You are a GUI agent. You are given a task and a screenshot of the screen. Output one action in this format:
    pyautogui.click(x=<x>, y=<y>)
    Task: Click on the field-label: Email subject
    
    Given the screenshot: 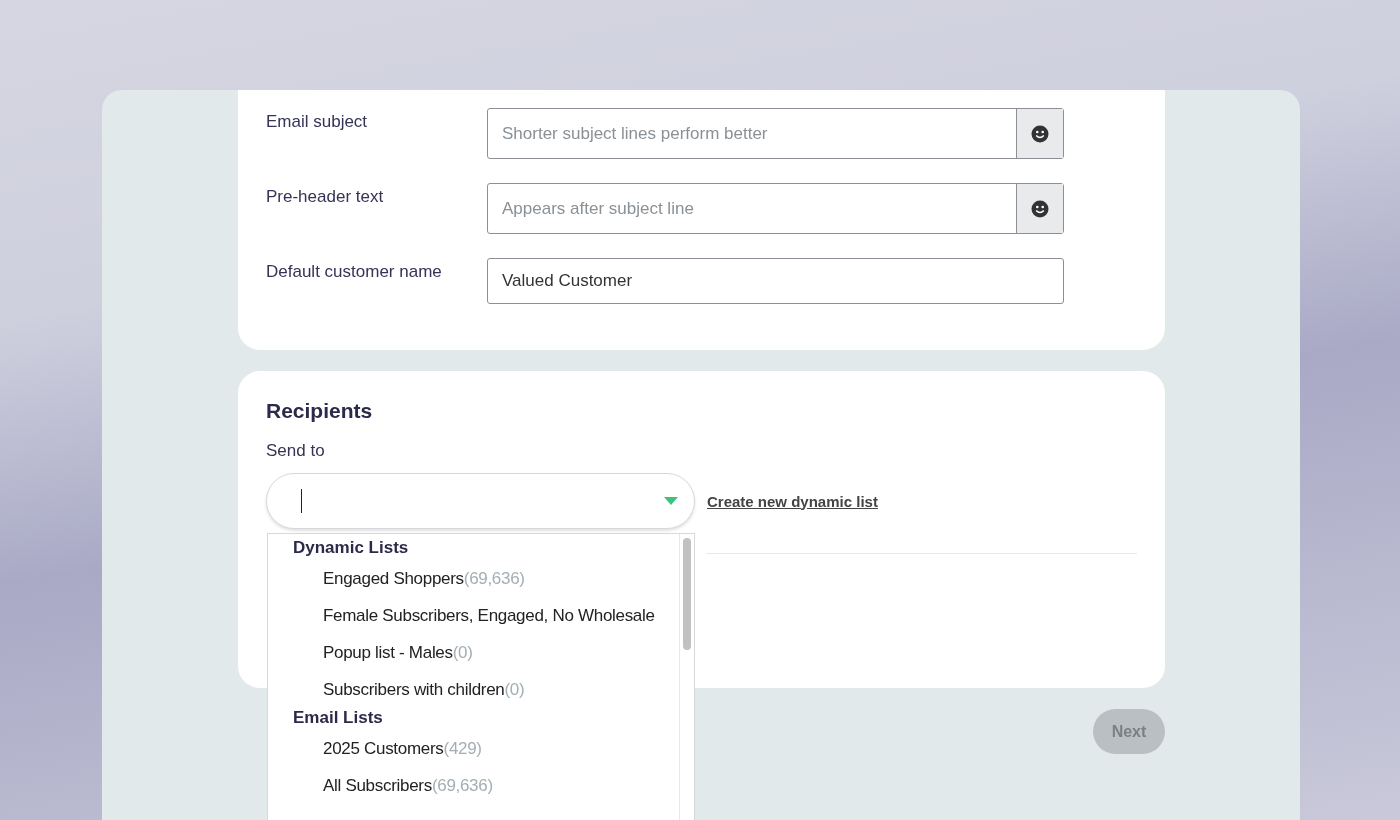 What is the action you would take?
    pyautogui.click(x=317, y=121)
    